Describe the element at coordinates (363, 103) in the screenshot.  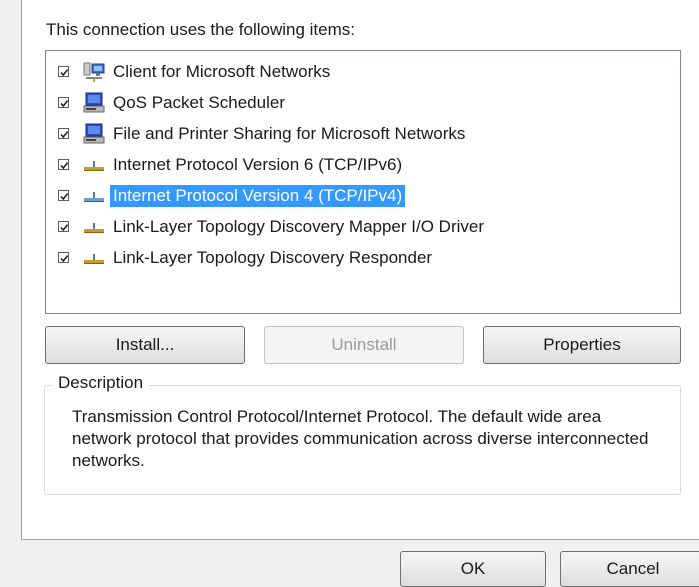
I see `list-item: QoS Packet Scheduler` at that location.